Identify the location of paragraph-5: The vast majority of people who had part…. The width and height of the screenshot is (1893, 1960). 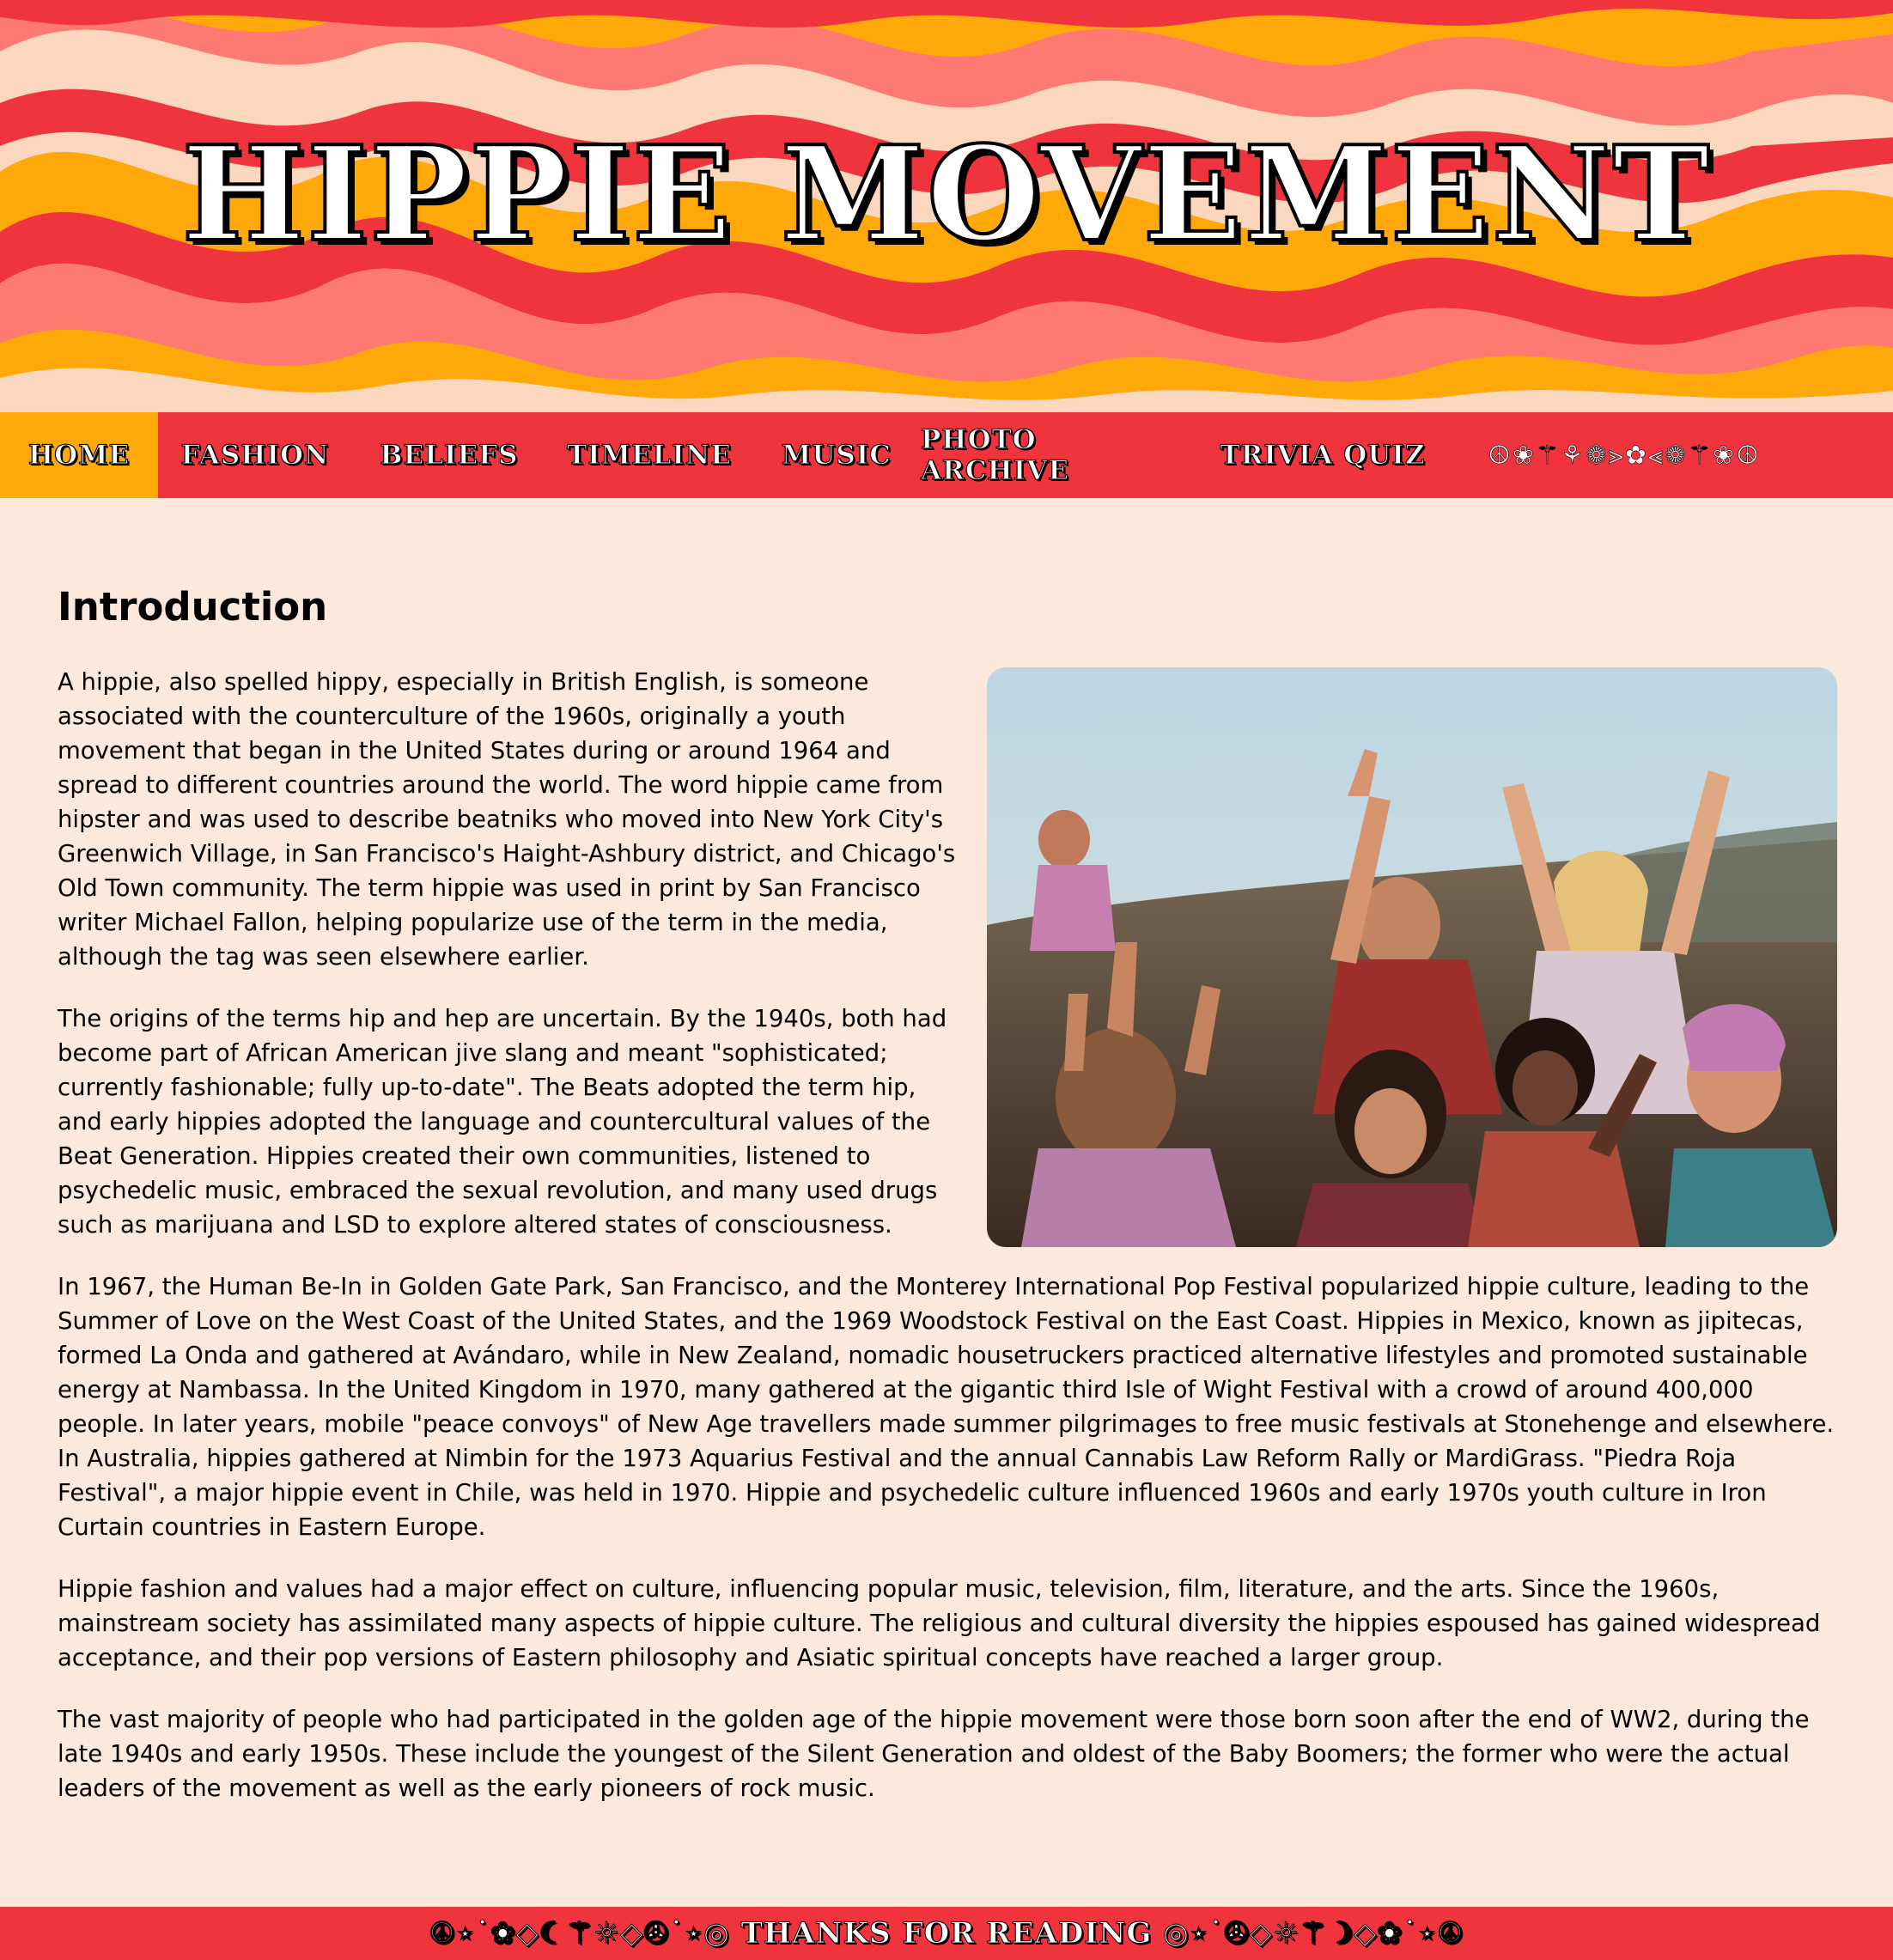
(934, 1754).